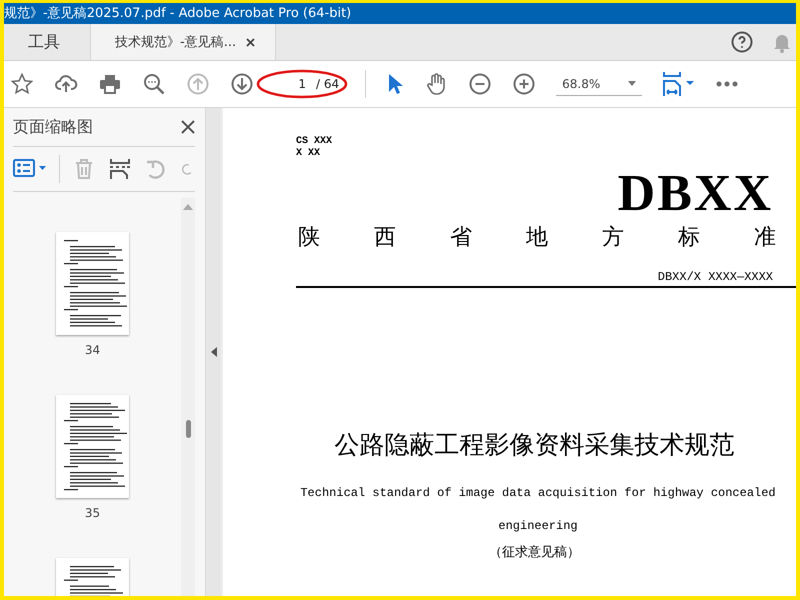 This screenshot has width=800, height=600. What do you see at coordinates (92, 350) in the screenshot?
I see `page-number: 34` at bounding box center [92, 350].